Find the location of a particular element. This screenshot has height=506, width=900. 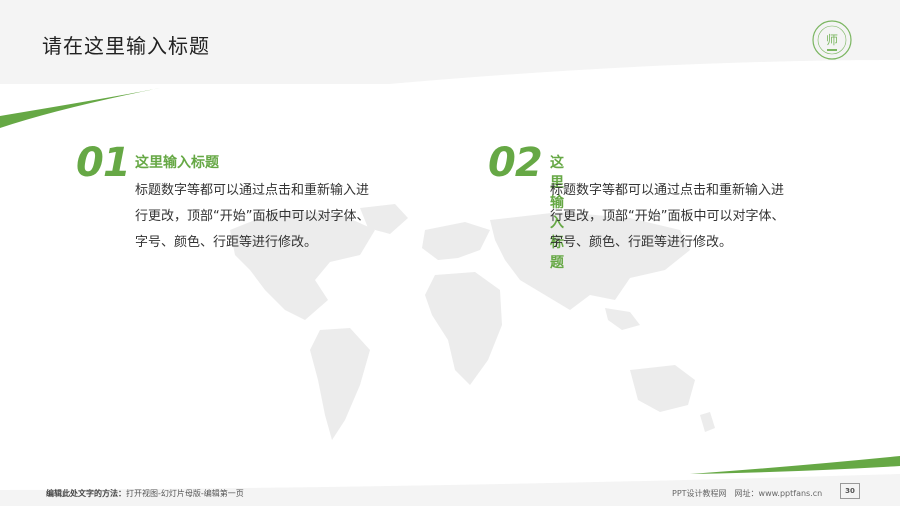

university-seal-icon: 师 is located at coordinates (832, 40).